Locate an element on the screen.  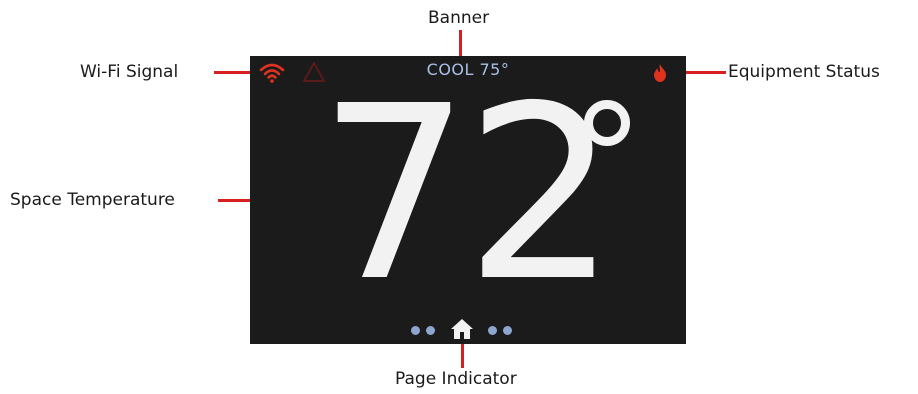
flame-icon is located at coordinates (660, 73).